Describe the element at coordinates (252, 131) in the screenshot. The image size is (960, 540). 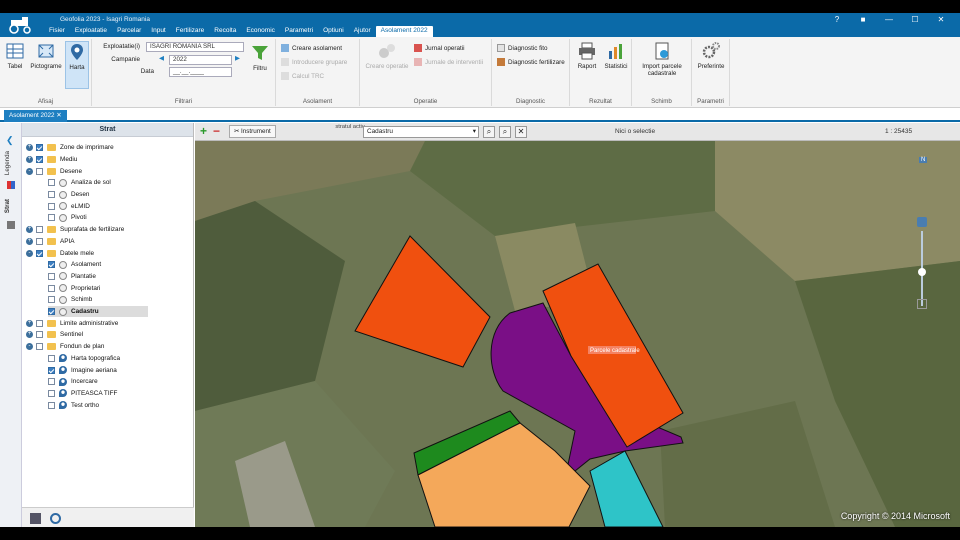
I see `instrument-button: ✂ Instrument` at that location.